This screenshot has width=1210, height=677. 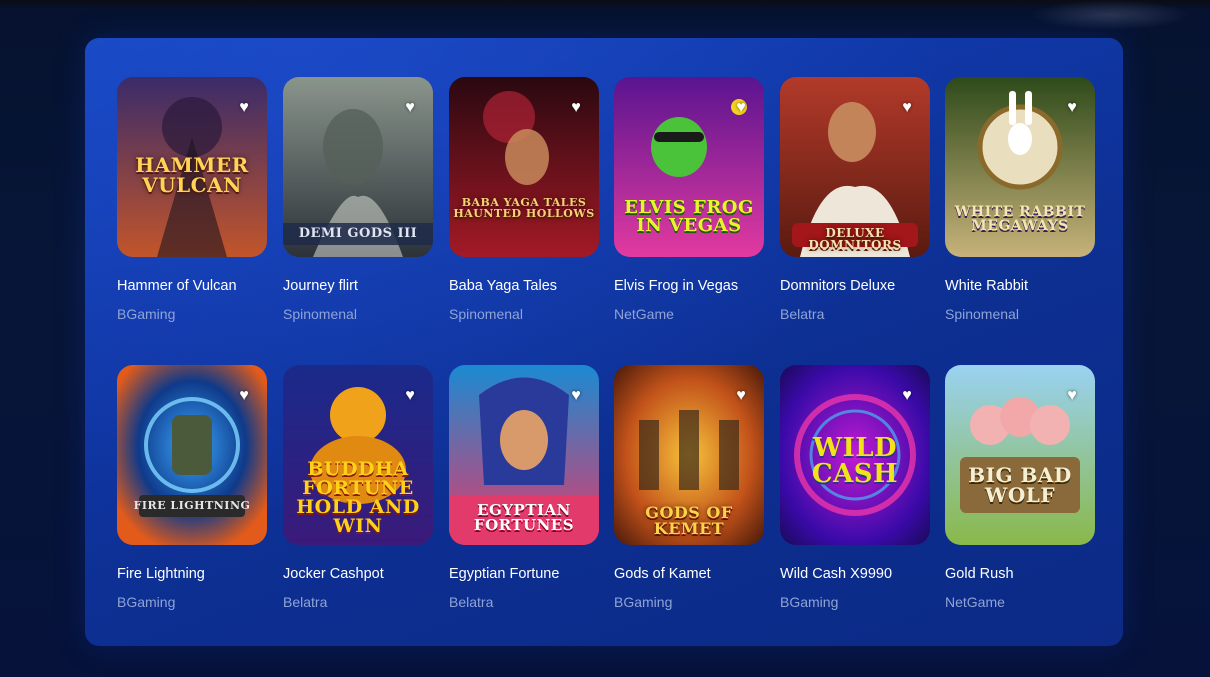 I want to click on game-title: White Rabbit, so click(x=1030, y=286).